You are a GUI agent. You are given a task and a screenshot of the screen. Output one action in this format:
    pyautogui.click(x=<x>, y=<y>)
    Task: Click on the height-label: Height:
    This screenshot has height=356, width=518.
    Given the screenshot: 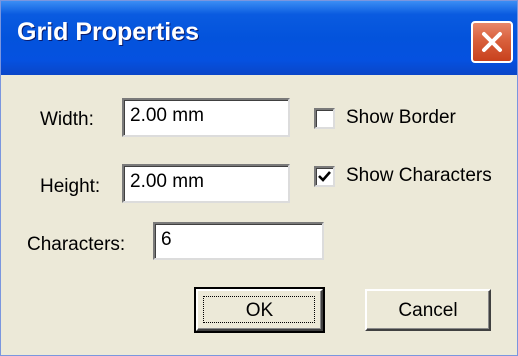 What is the action you would take?
    pyautogui.click(x=70, y=186)
    